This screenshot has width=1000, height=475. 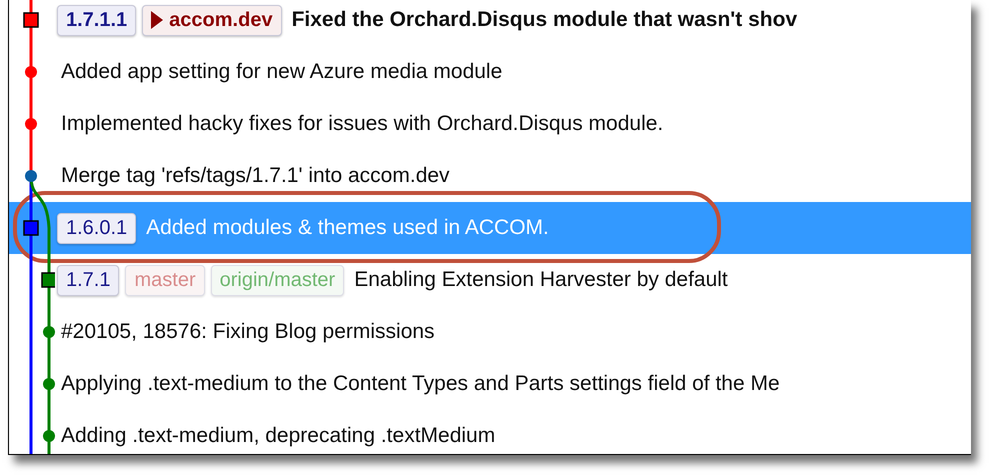 What do you see at coordinates (96, 228) in the screenshot?
I see `tag-label: 1.6.0.1` at bounding box center [96, 228].